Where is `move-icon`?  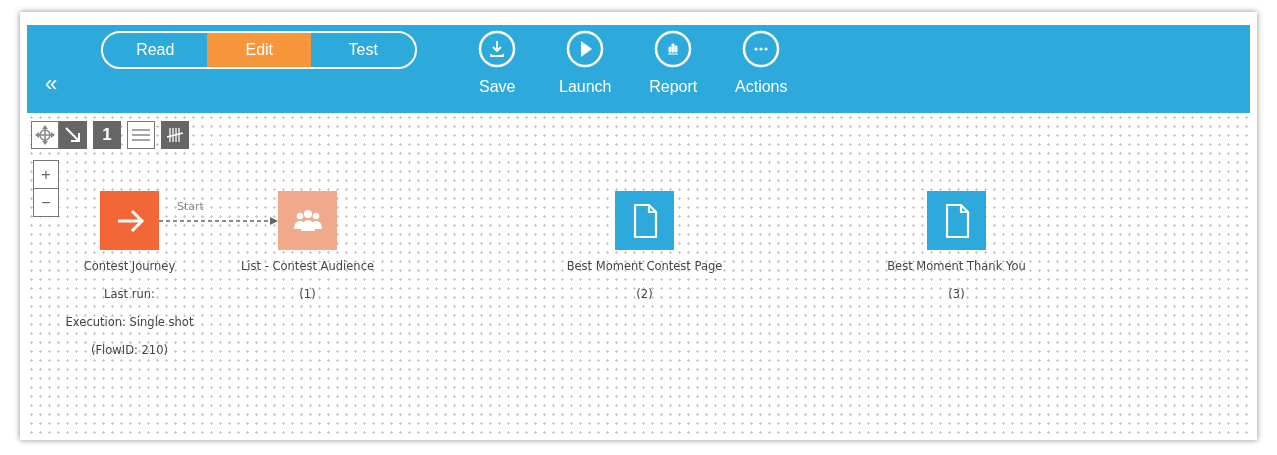
move-icon is located at coordinates (45, 135).